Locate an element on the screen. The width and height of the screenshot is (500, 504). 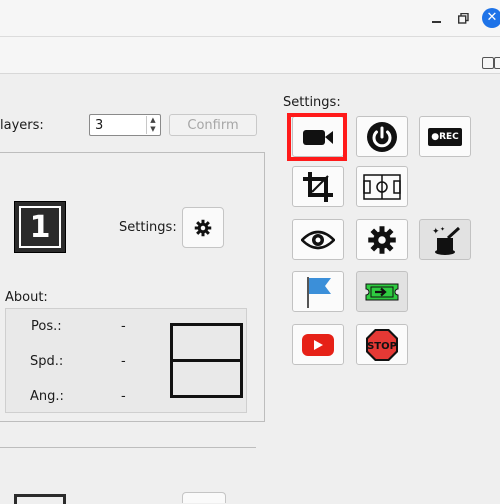
spd-value: - is located at coordinates (123, 361).